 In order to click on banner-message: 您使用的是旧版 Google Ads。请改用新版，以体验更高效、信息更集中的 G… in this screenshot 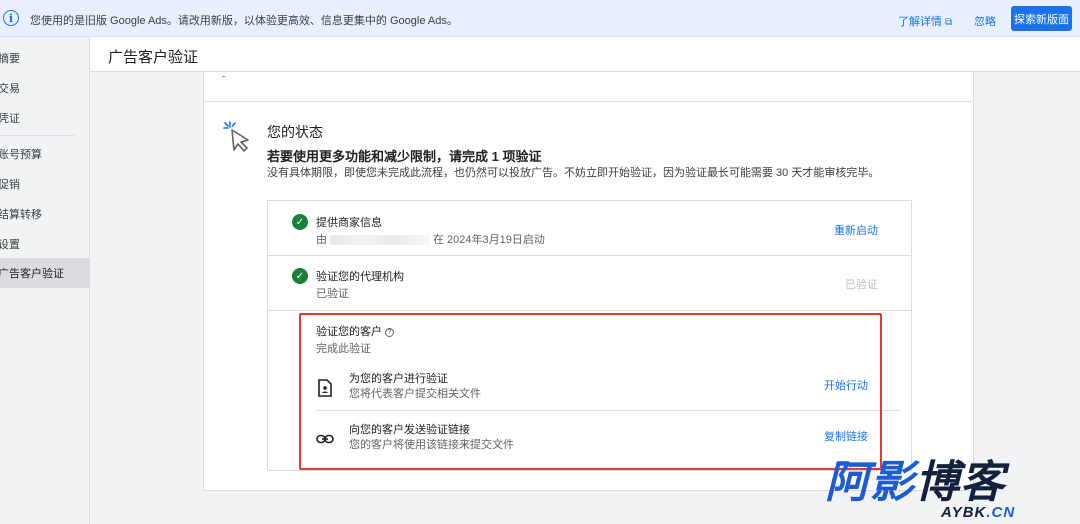, I will do `click(244, 21)`.